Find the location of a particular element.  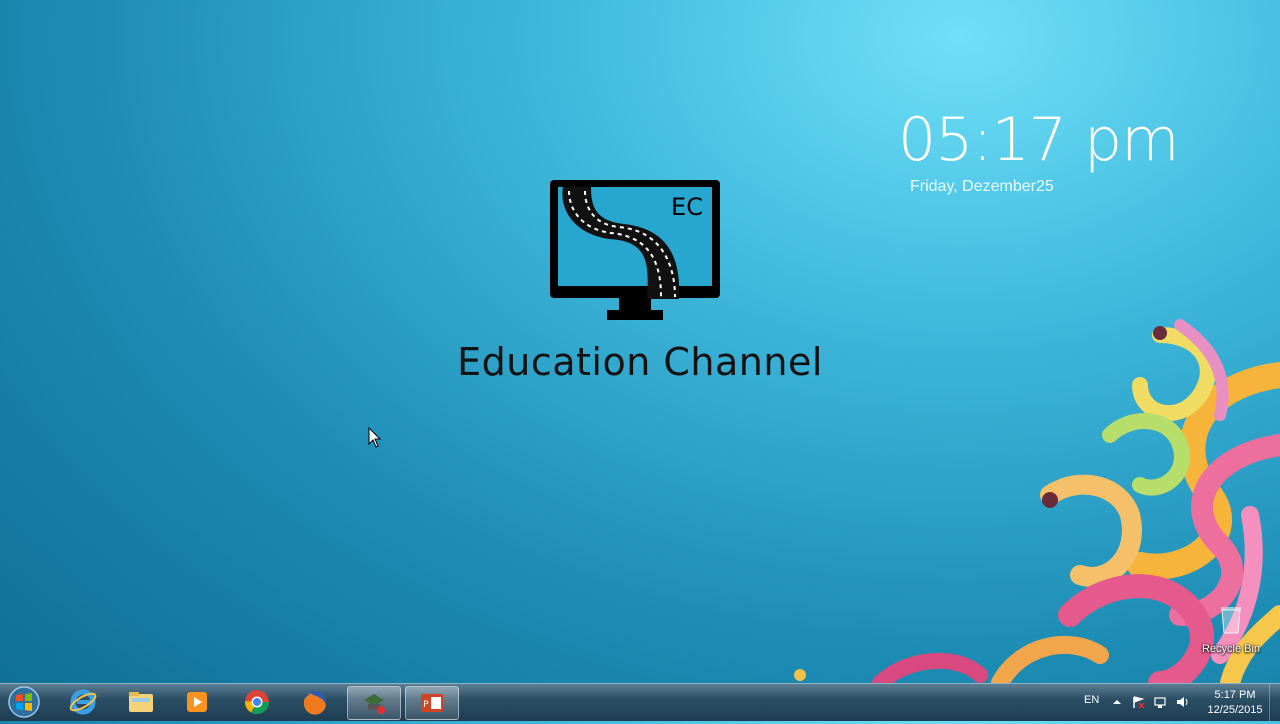

show-desktop-button is located at coordinates (1274, 702).